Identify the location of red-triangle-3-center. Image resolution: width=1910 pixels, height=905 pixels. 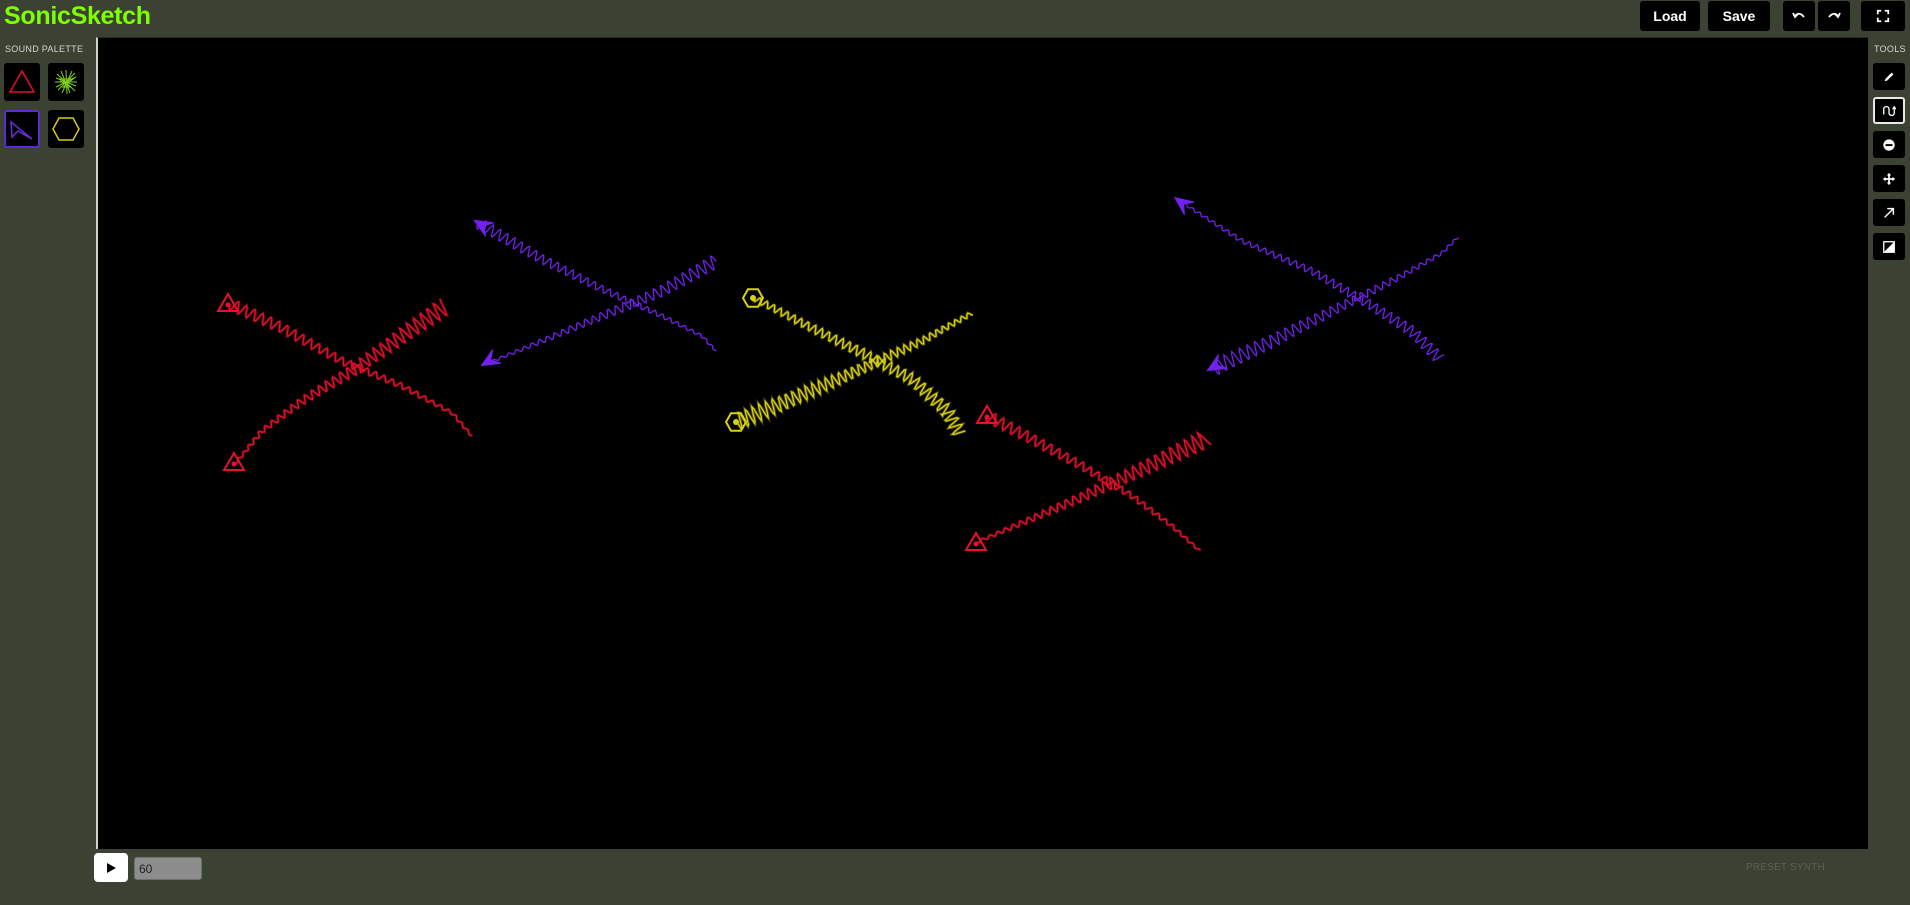
(987, 417).